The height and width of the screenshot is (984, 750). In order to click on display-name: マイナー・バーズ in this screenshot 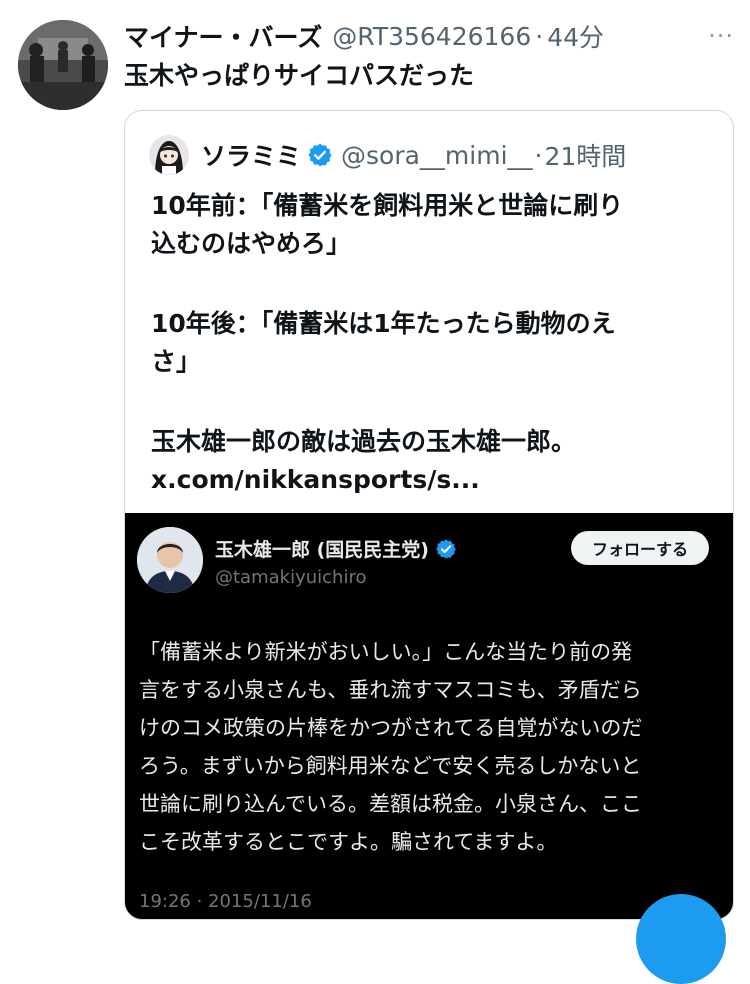, I will do `click(223, 36)`.